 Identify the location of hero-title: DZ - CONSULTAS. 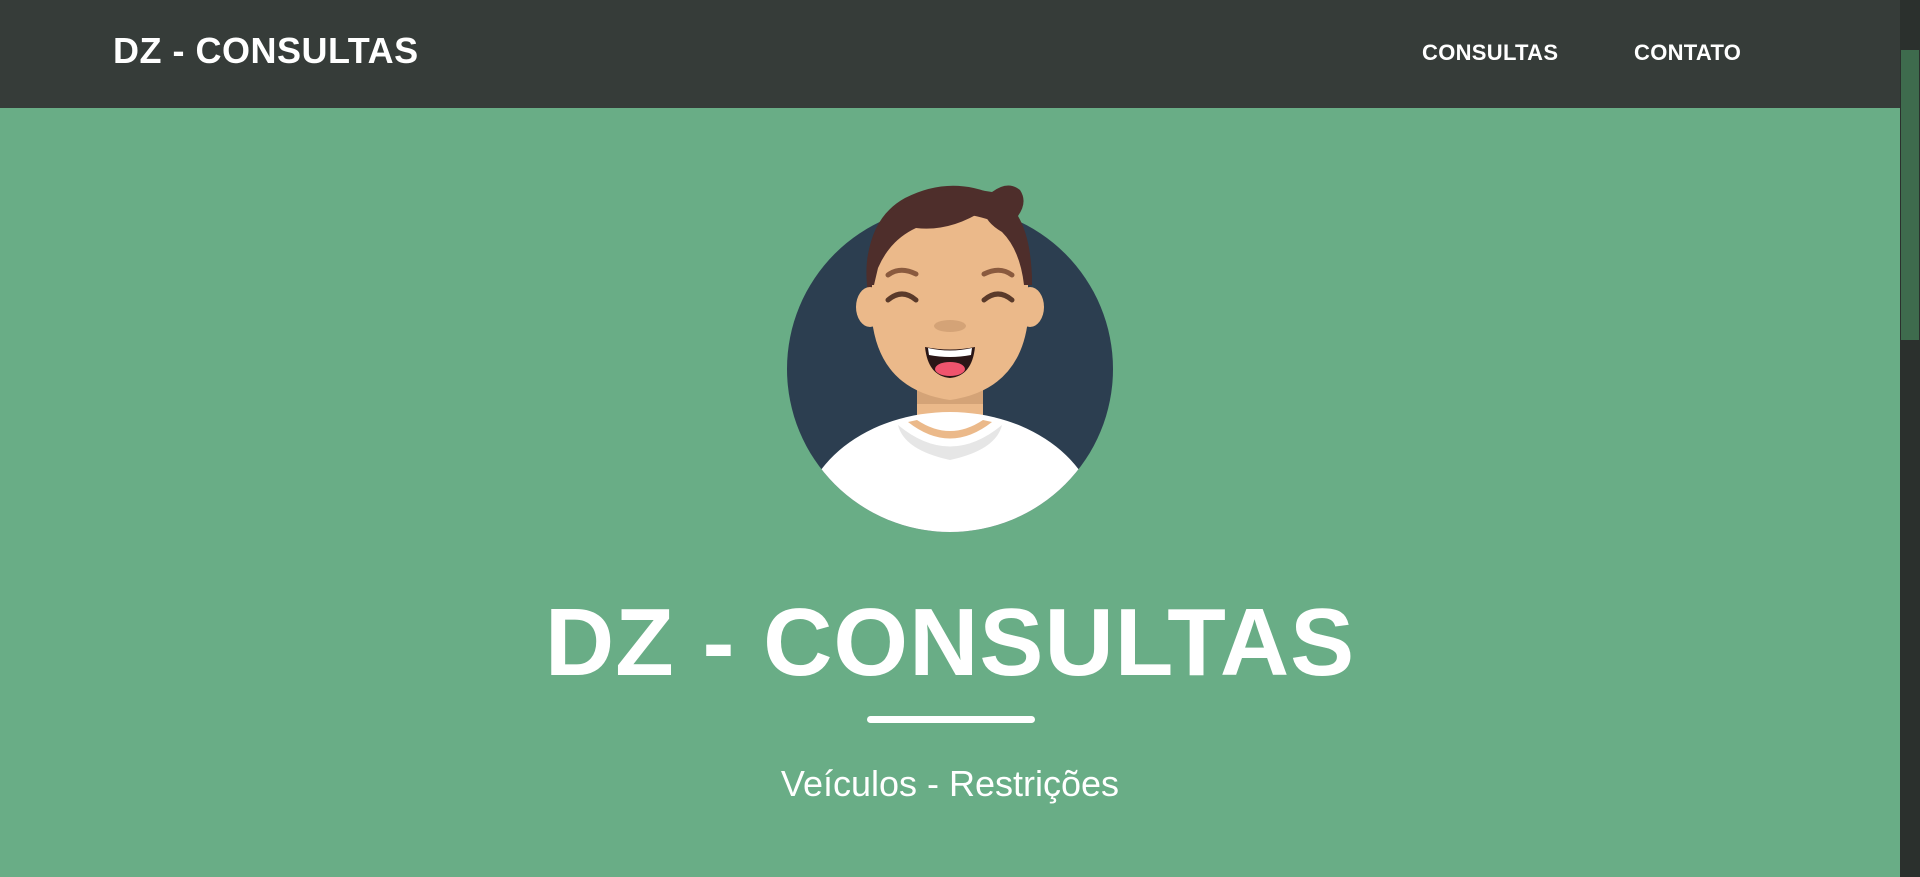
(950, 642).